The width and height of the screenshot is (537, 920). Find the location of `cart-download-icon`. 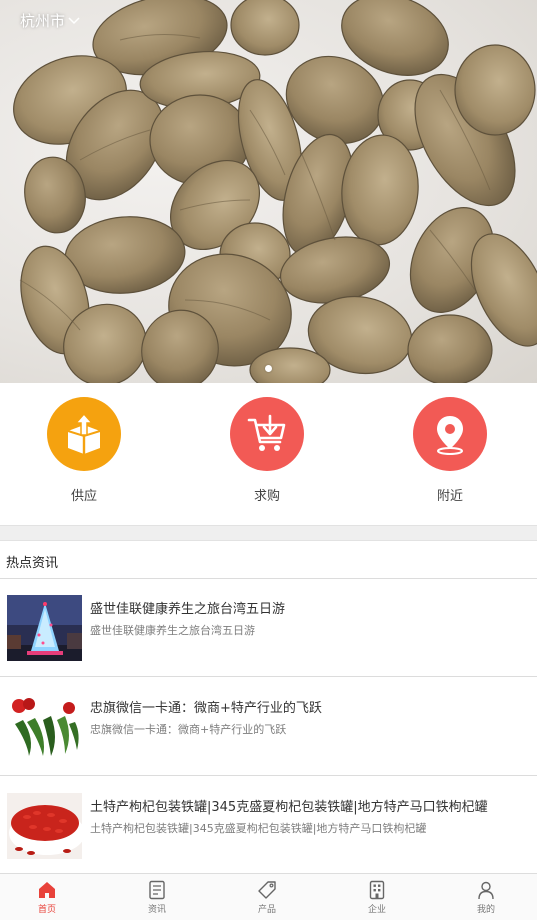

cart-download-icon is located at coordinates (267, 434).